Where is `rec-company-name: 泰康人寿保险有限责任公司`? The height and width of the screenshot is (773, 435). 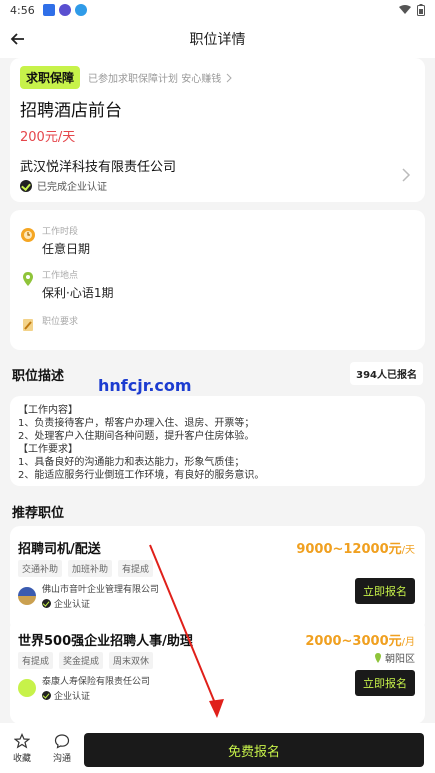 rec-company-name: 泰康人寿保险有限责任公司 is located at coordinates (96, 682).